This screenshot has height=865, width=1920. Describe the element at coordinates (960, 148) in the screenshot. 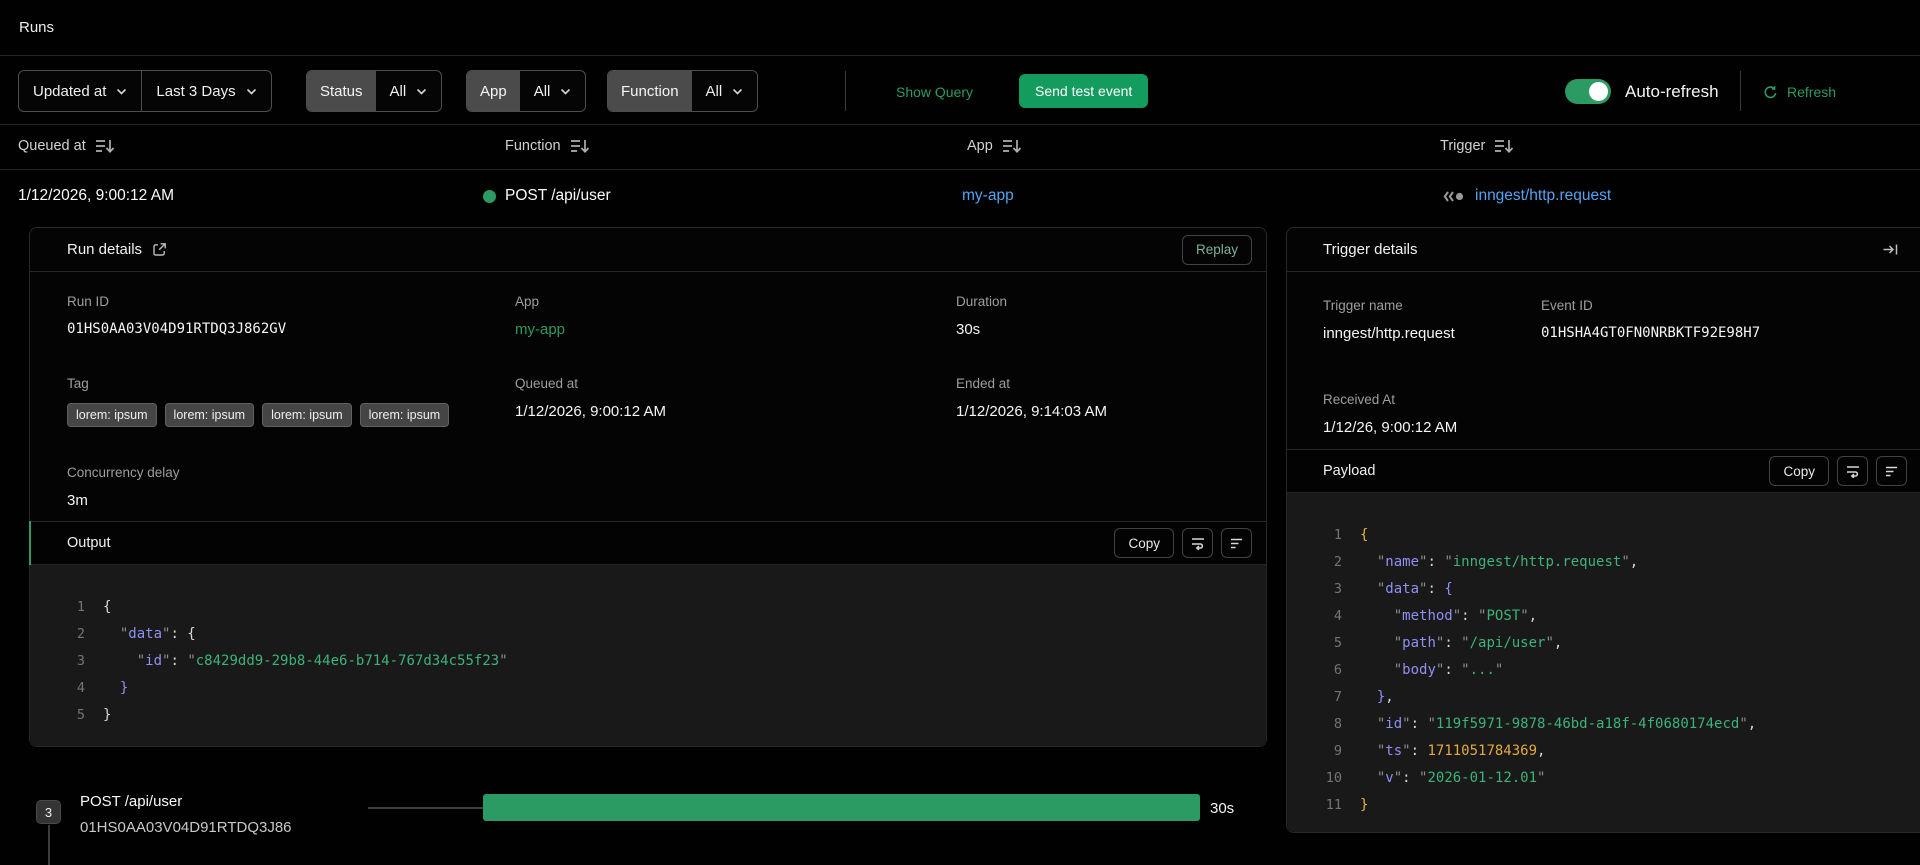

I see `runs-table-header: Queued at Function App Trigger` at that location.